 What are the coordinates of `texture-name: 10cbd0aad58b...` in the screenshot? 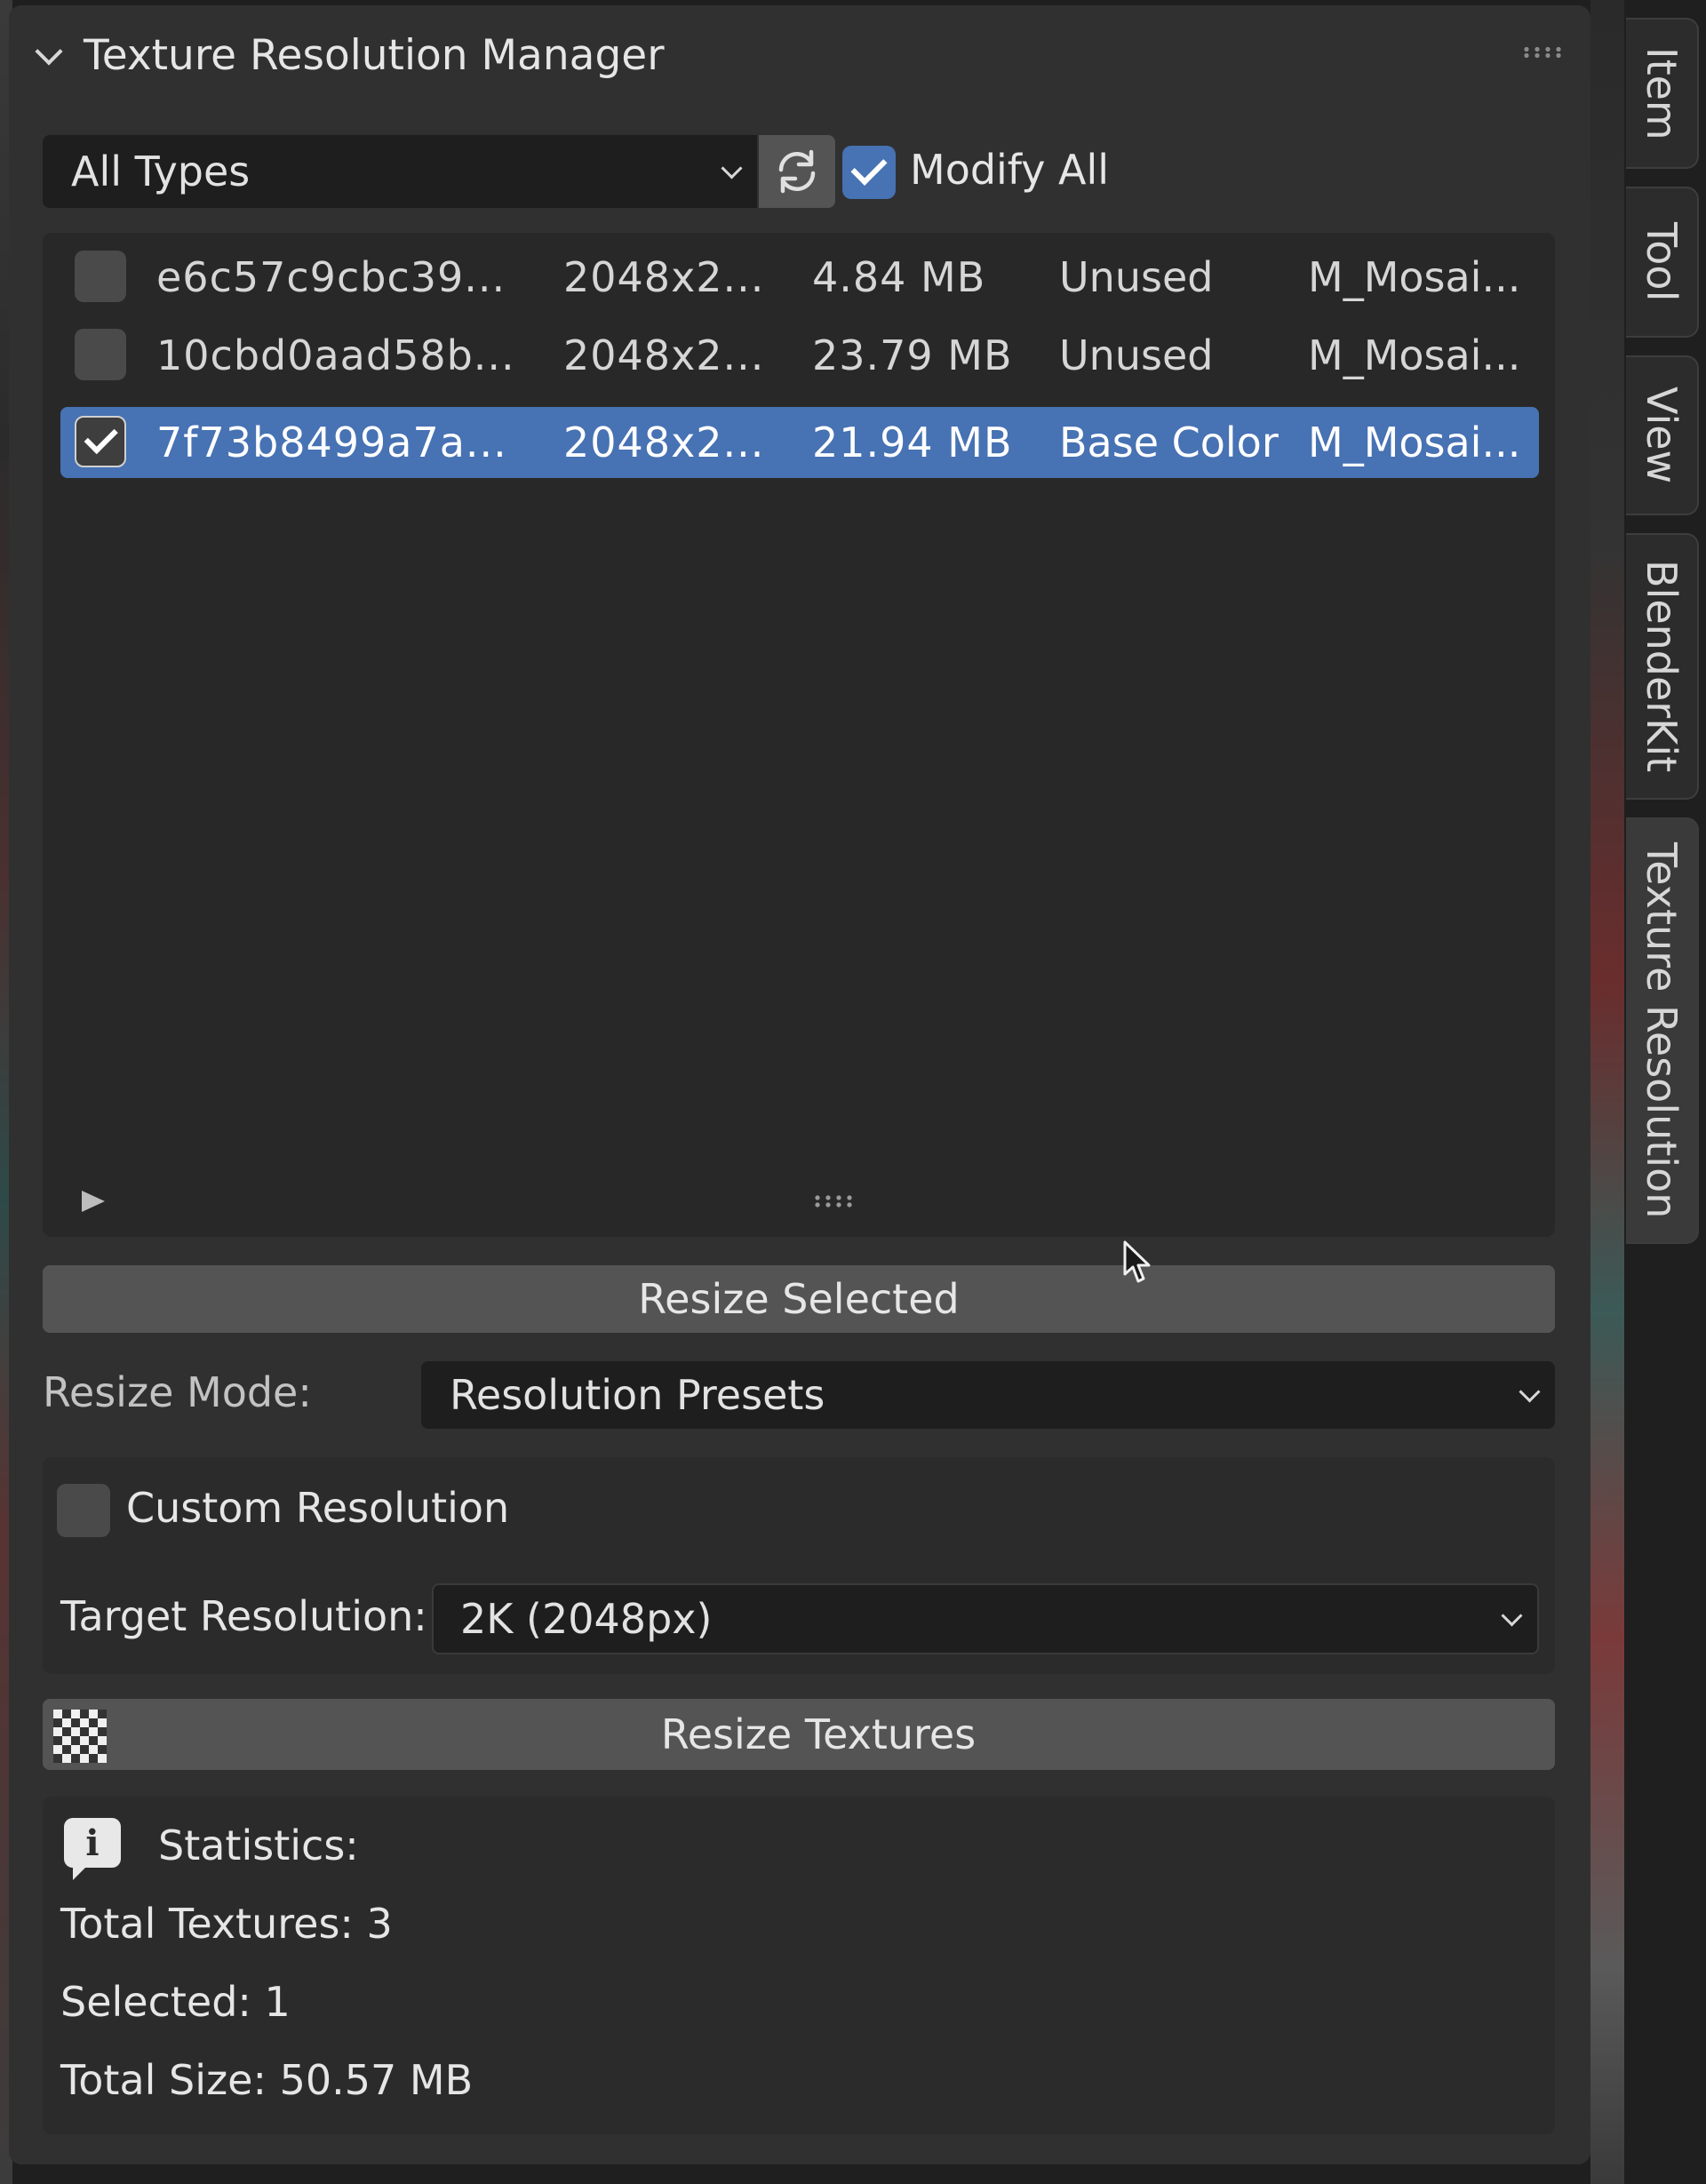 It's located at (335, 355).